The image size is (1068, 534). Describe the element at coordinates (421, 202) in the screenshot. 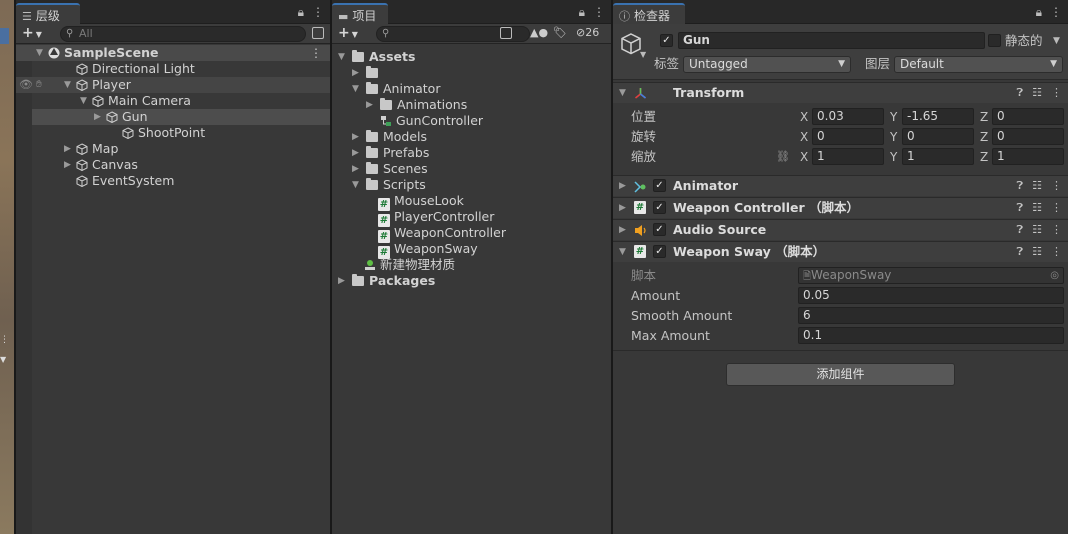

I see `project-asset-row: # MouseLook` at that location.